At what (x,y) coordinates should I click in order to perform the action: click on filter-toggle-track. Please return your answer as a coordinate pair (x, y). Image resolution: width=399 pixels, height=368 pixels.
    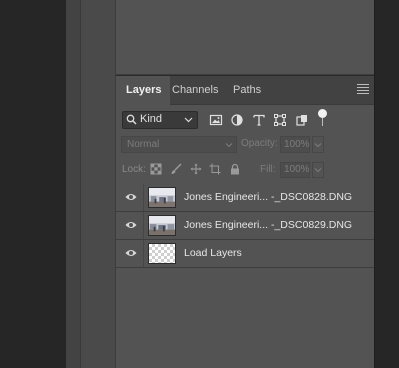
    Looking at the image, I should click on (322, 122).